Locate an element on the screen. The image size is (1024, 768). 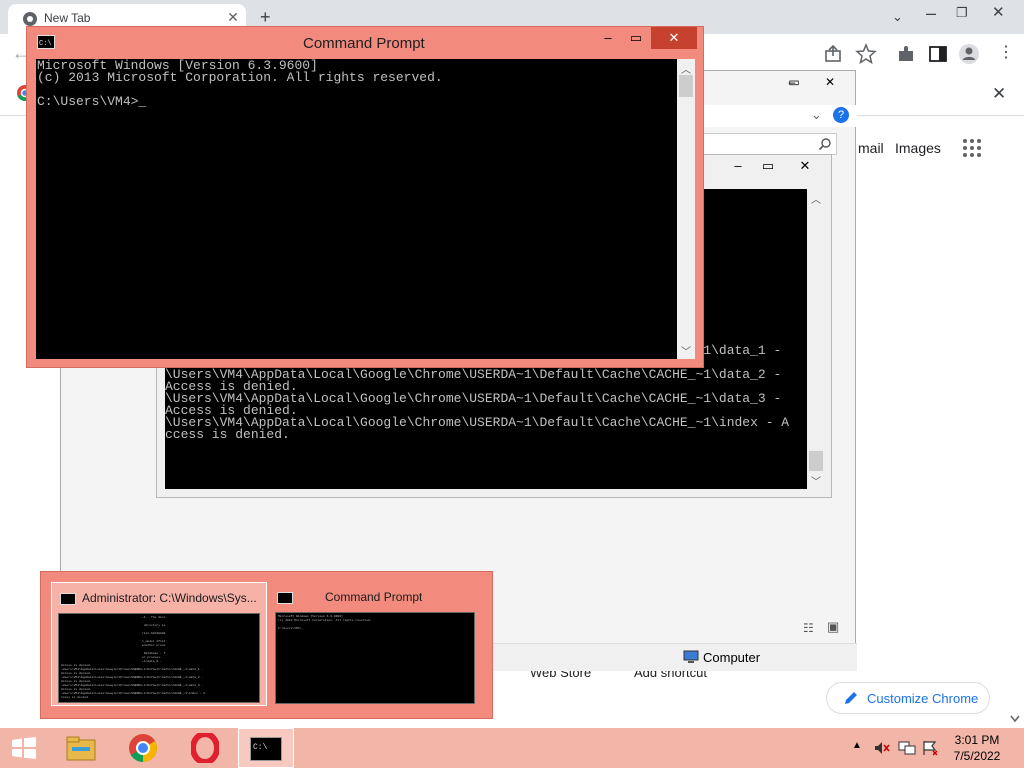
taskbar-command-prompt: C:\ is located at coordinates (266, 748).